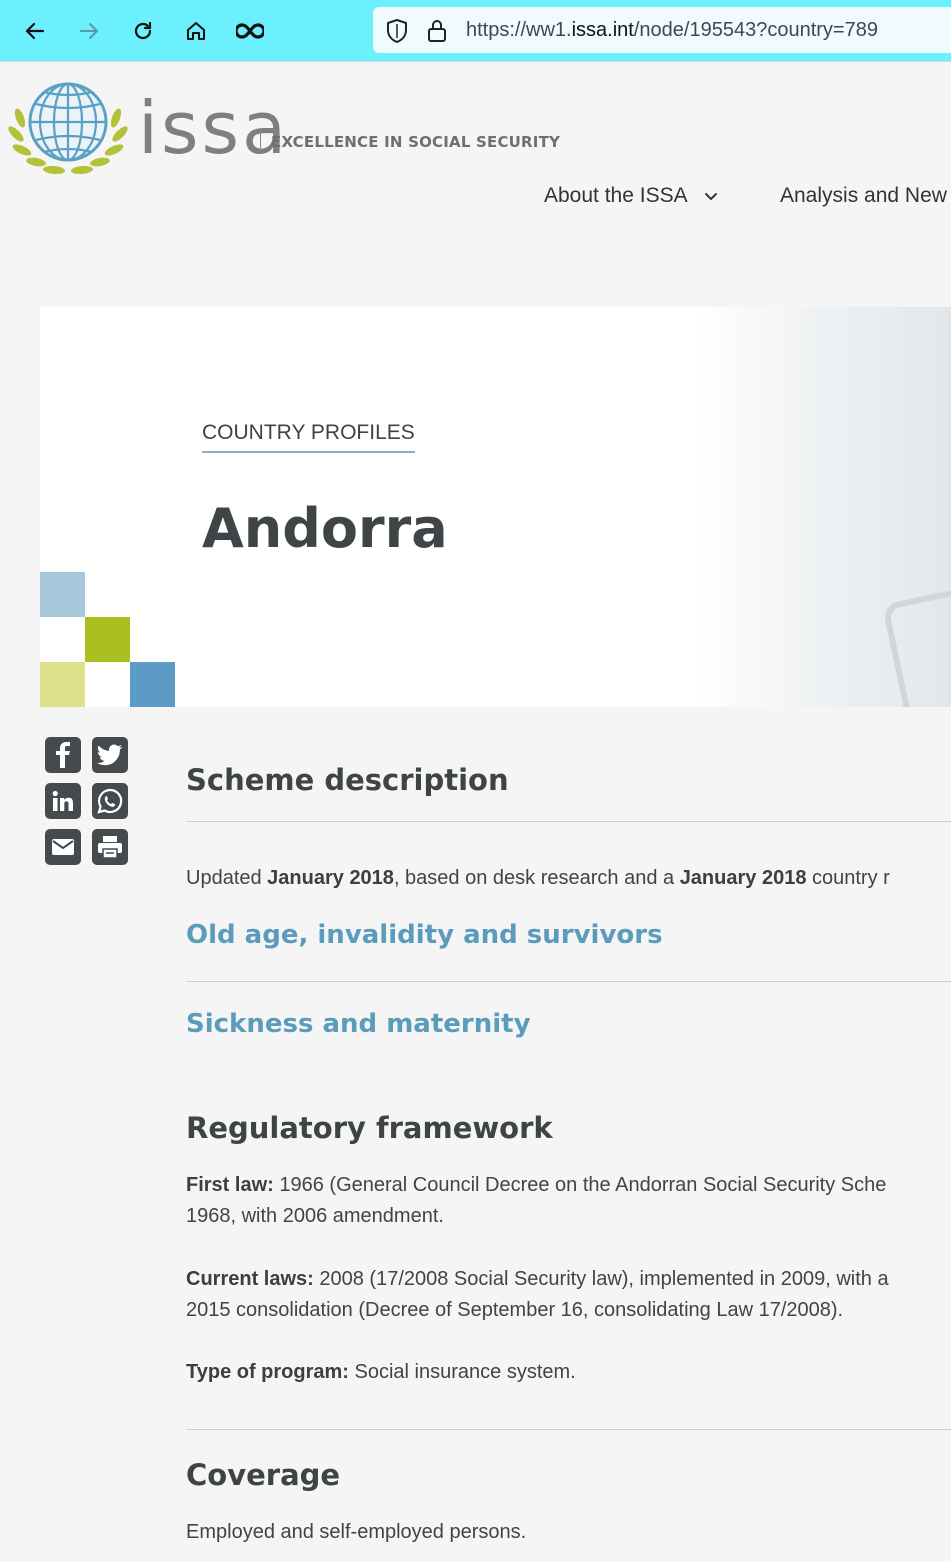 Image resolution: width=951 pixels, height=1562 pixels. Describe the element at coordinates (263, 1475) in the screenshot. I see `section-title-coverage: Coverage` at that location.